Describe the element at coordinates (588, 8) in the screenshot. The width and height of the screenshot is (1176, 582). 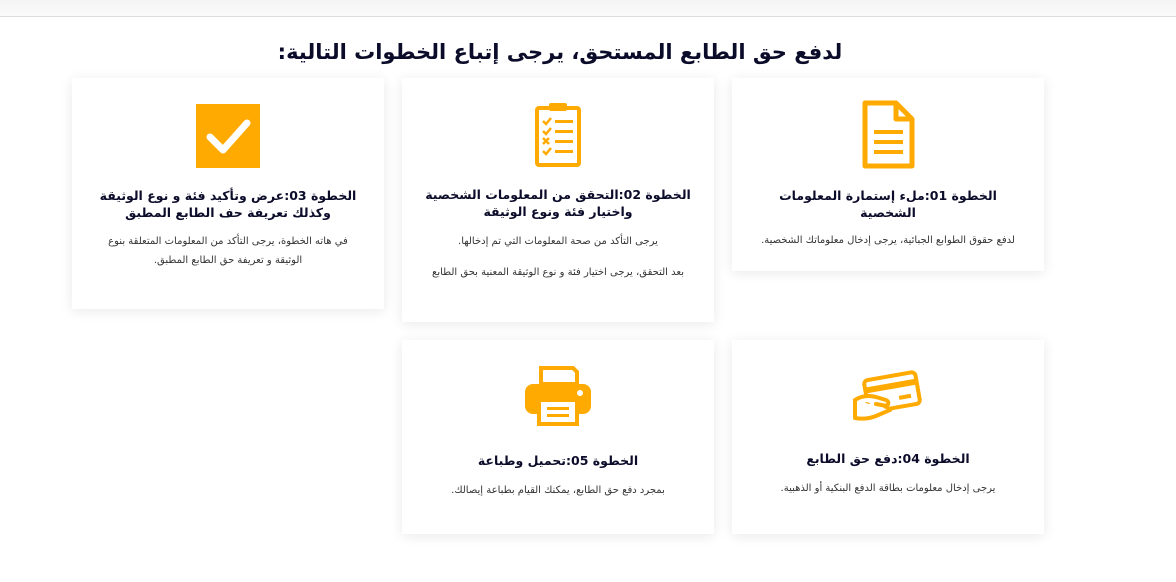
I see `browser-top-bar` at that location.